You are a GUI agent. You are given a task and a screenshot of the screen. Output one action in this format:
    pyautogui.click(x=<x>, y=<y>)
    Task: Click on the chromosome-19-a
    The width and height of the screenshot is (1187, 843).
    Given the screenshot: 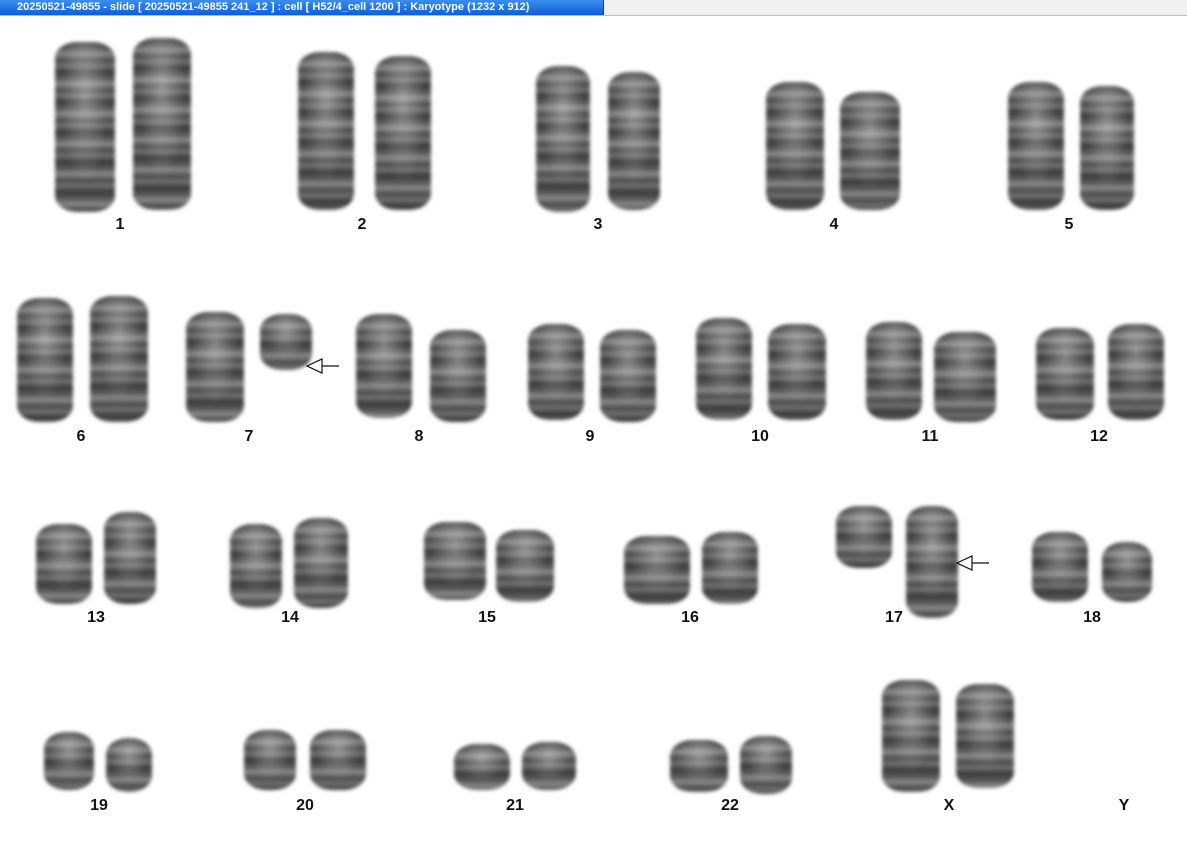 What is the action you would take?
    pyautogui.click(x=69, y=761)
    